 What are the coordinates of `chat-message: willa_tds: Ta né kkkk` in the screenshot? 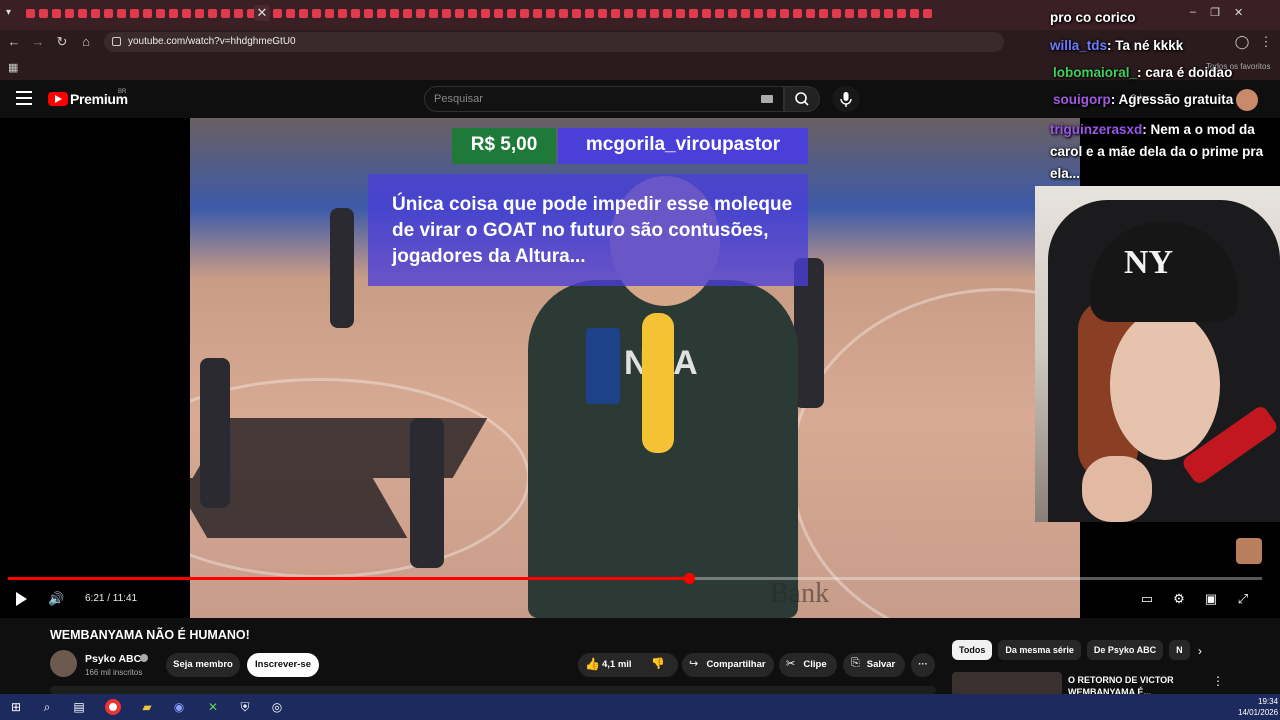 It's located at (1117, 45).